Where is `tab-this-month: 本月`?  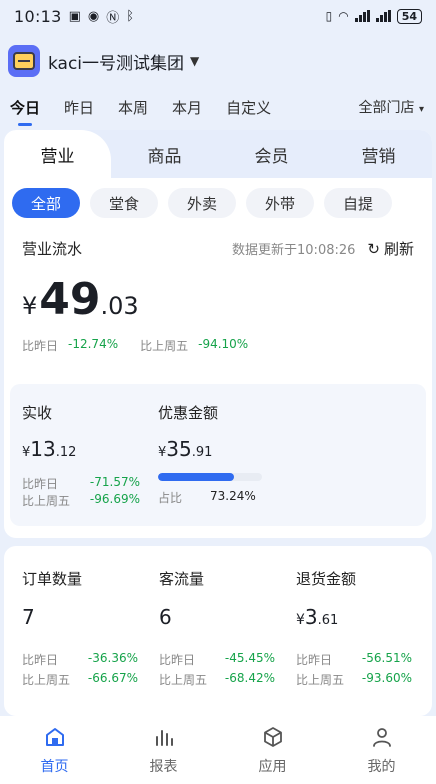 tab-this-month: 本月 is located at coordinates (187, 107).